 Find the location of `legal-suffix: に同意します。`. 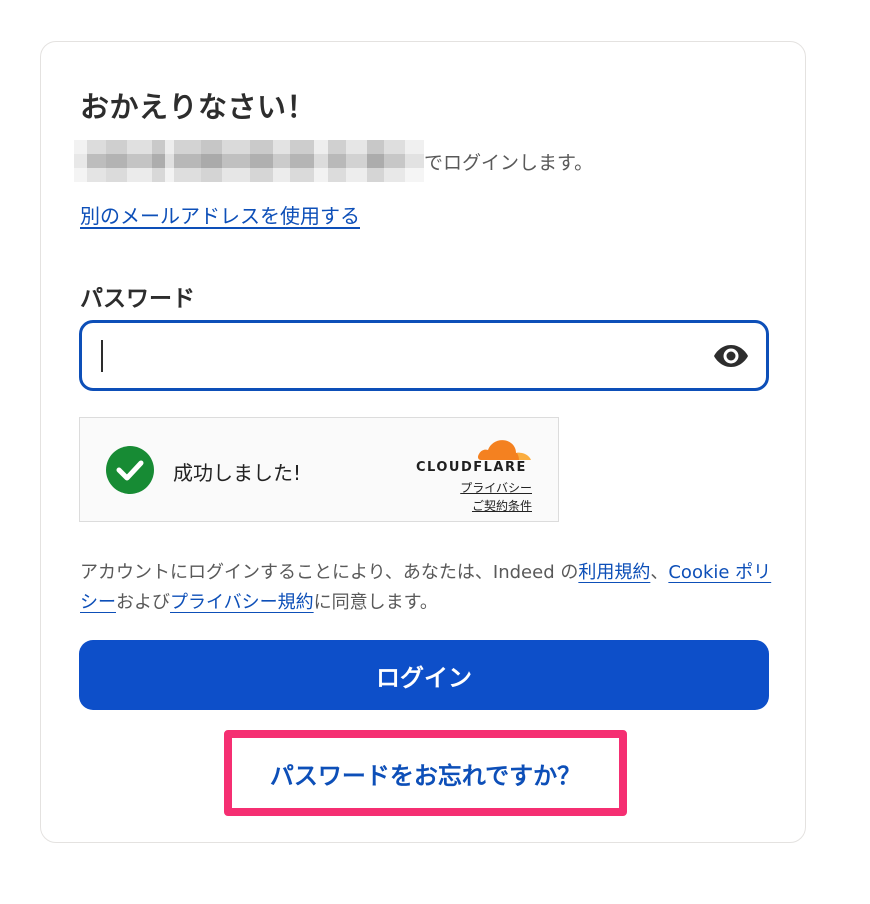

legal-suffix: に同意します。 is located at coordinates (375, 602).